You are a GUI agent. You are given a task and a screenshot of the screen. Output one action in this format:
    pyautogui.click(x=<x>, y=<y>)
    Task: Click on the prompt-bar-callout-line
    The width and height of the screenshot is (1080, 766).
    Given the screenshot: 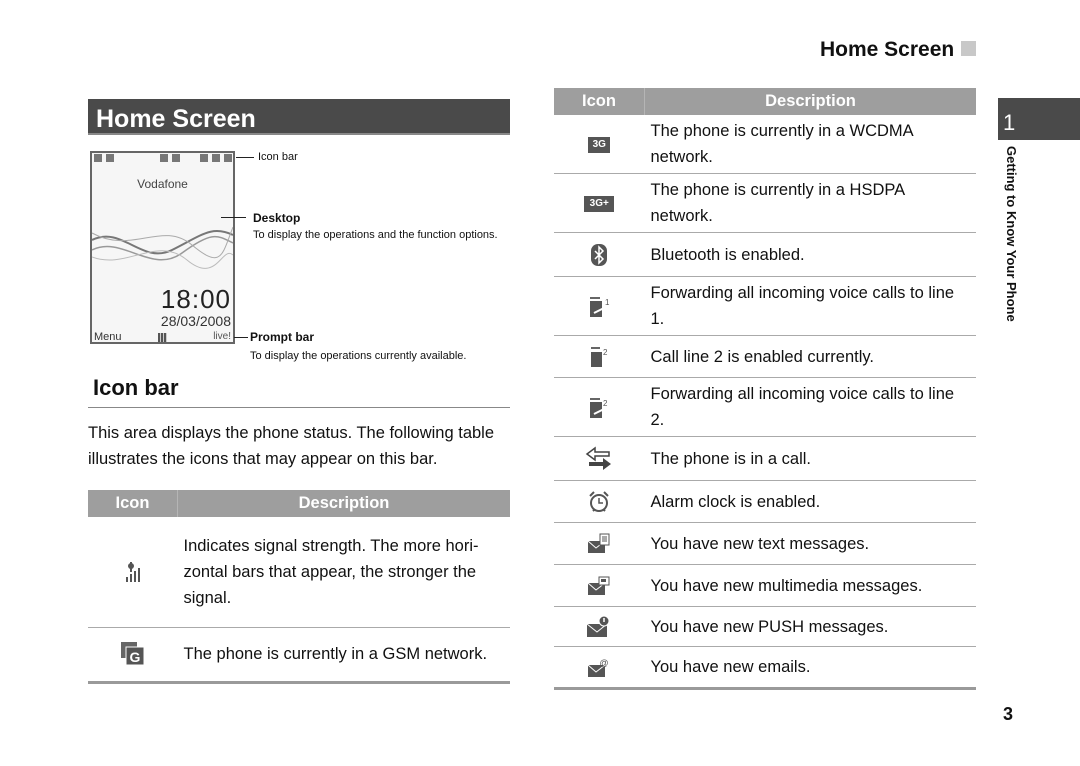 What is the action you would take?
    pyautogui.click(x=241, y=337)
    